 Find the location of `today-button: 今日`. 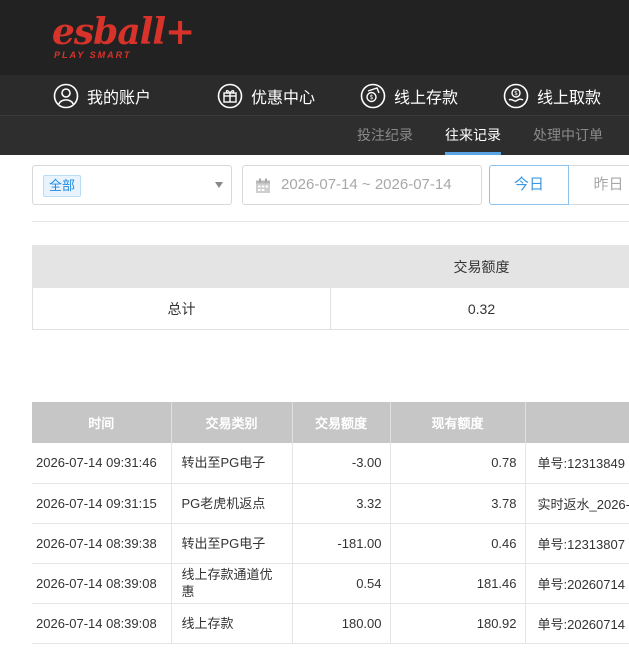

today-button: 今日 is located at coordinates (529, 185).